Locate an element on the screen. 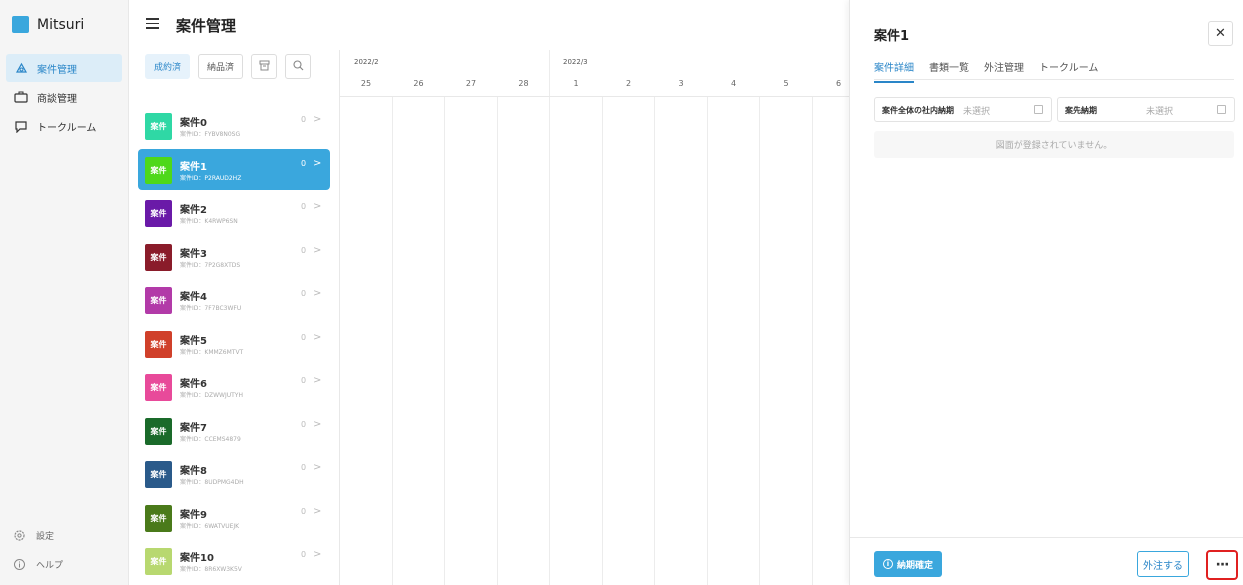 This screenshot has height=585, width=1243. case-name: 案件10 is located at coordinates (197, 558).